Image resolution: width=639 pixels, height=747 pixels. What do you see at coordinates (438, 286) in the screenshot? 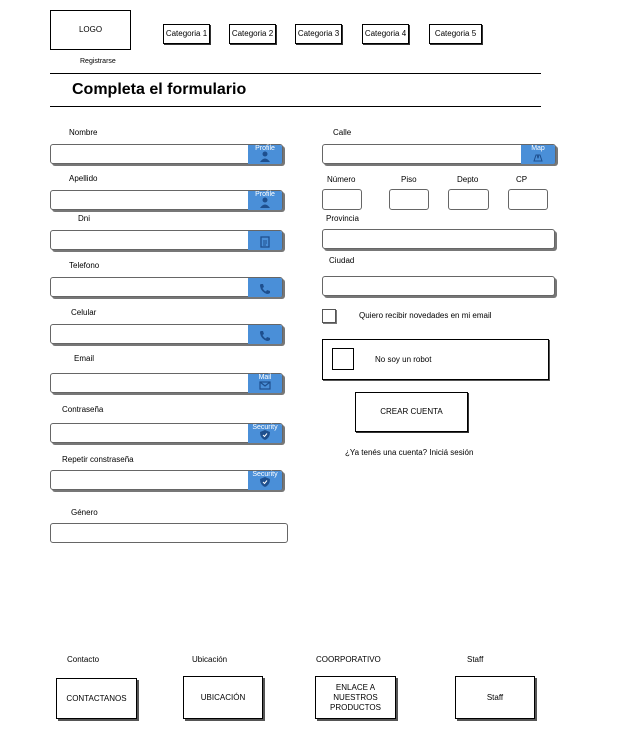
I see `ciudad-input` at bounding box center [438, 286].